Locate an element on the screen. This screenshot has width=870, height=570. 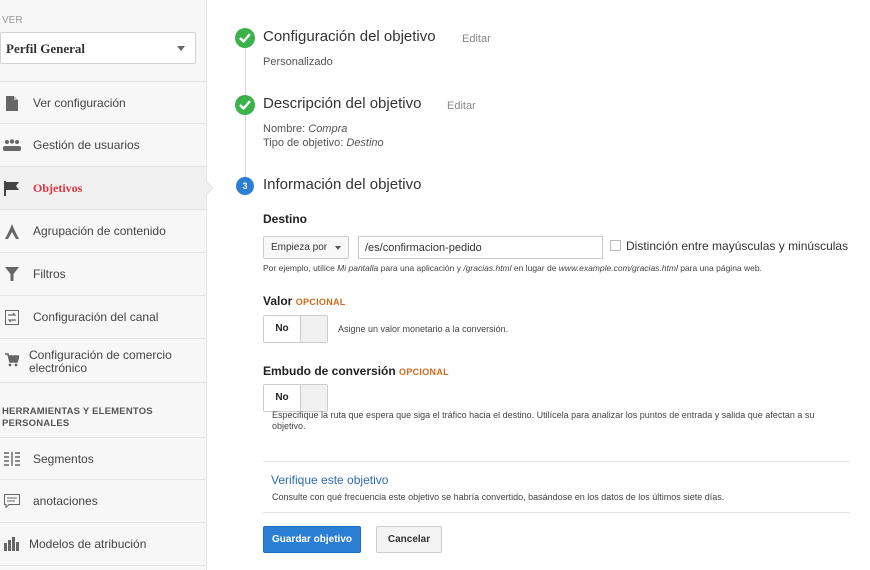
nav-item-agrupacion-contenido: Agrupación de contenido is located at coordinates (103, 231).